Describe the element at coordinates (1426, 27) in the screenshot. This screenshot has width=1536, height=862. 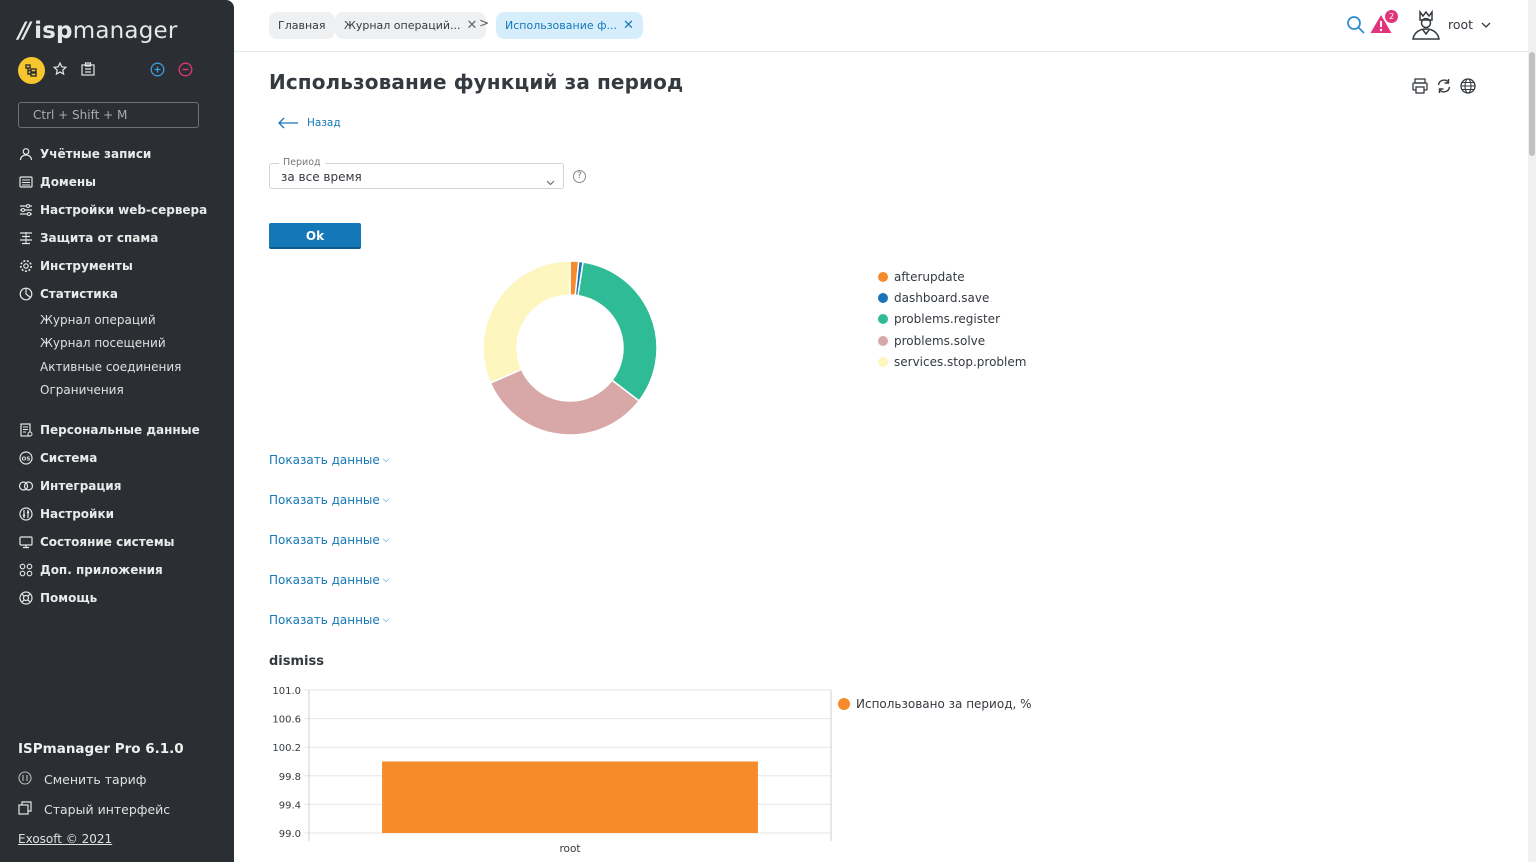
I see `user-avatar-icon` at that location.